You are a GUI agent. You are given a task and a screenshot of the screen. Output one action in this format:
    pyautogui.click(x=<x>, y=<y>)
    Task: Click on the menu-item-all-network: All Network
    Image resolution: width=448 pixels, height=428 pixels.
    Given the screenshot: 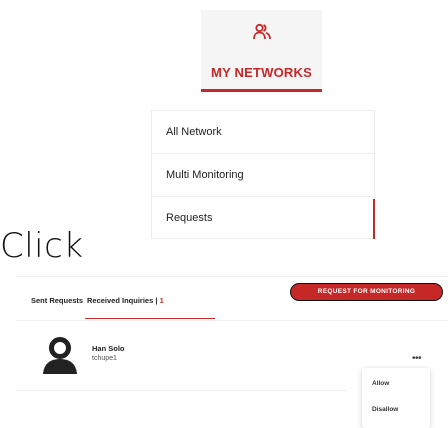 What is the action you would take?
    pyautogui.click(x=263, y=131)
    